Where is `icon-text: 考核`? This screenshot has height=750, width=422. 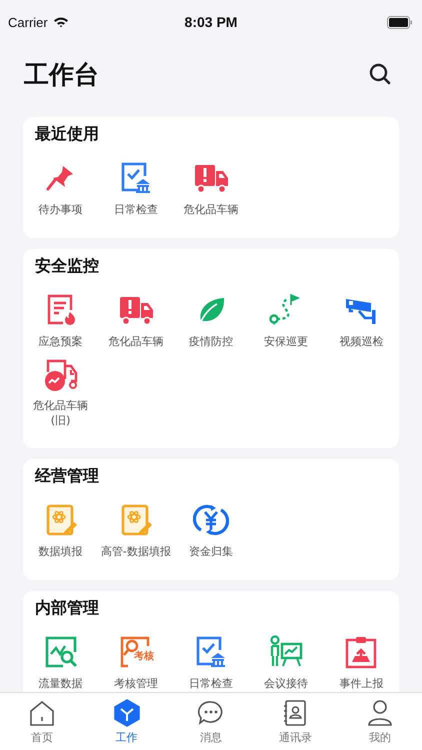
icon-text: 考核 is located at coordinates (144, 656).